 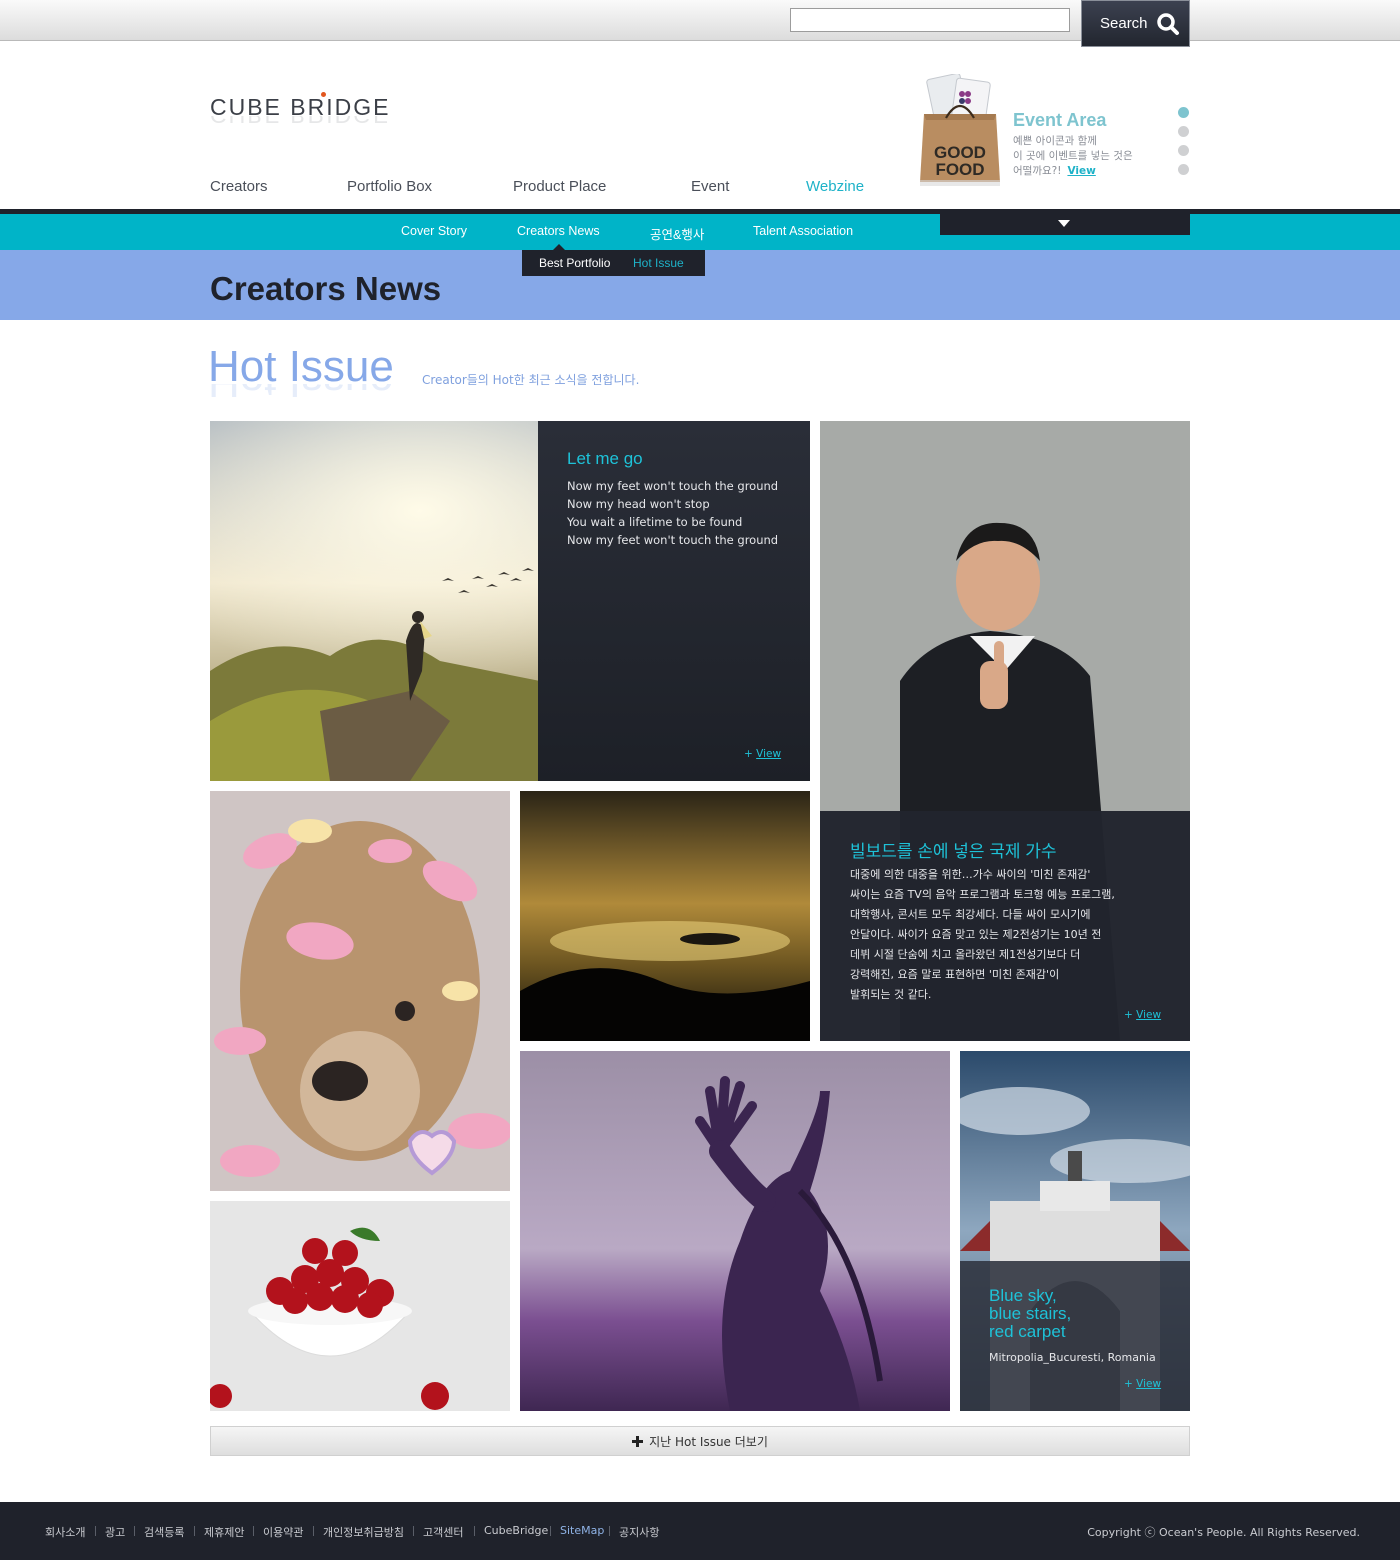 I want to click on logo-reflection: CUBE BRIDGE, so click(x=300, y=122).